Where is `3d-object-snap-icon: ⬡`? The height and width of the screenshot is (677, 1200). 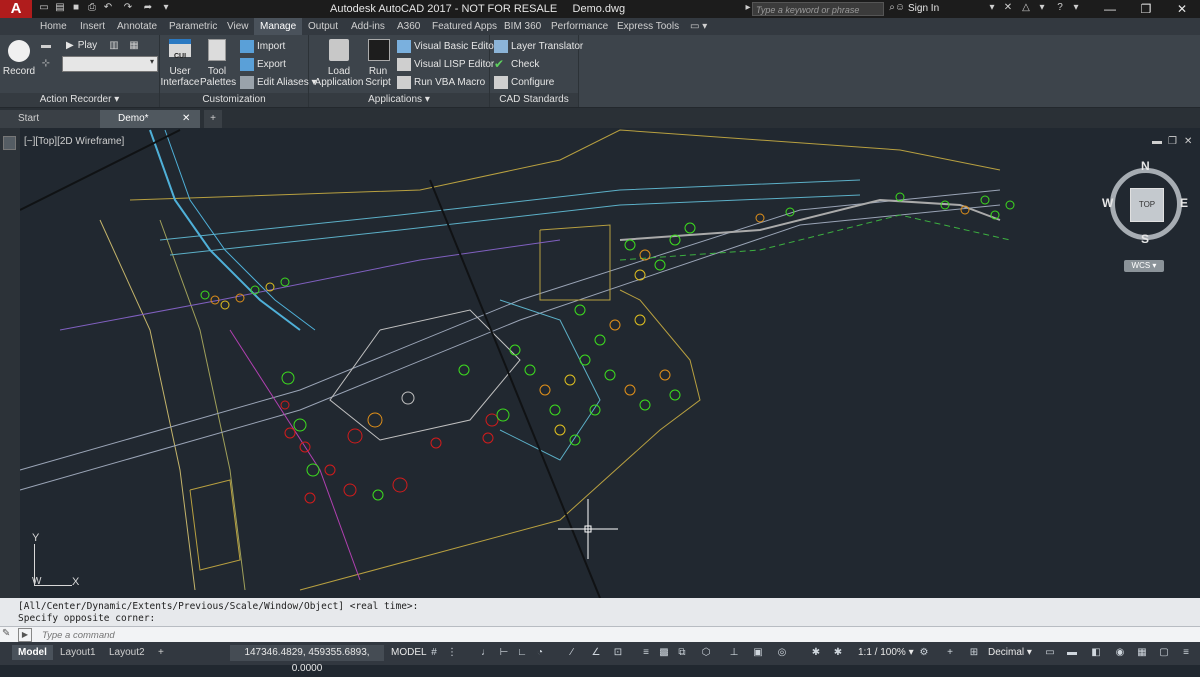
3d-object-snap-icon: ⬡ is located at coordinates (706, 653).